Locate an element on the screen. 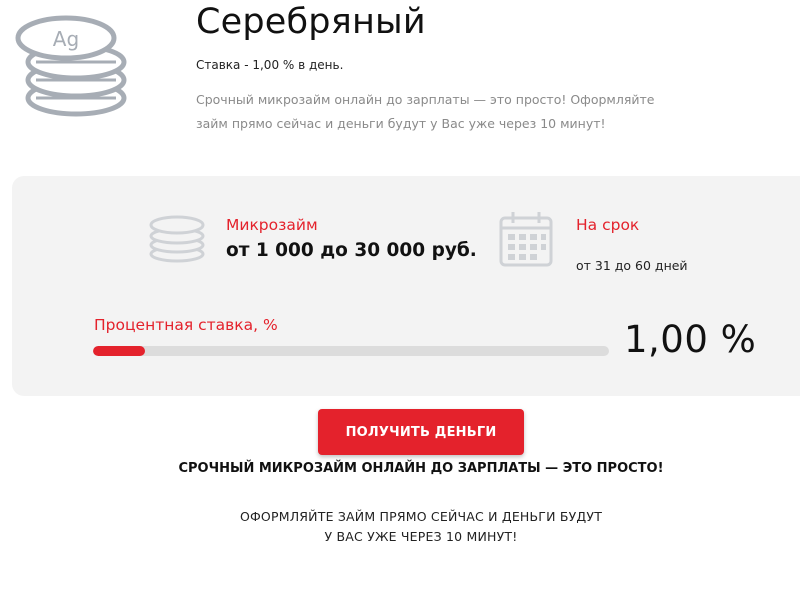  daily-rate-text: Ставка - 1,00 % в день. is located at coordinates (270, 65).